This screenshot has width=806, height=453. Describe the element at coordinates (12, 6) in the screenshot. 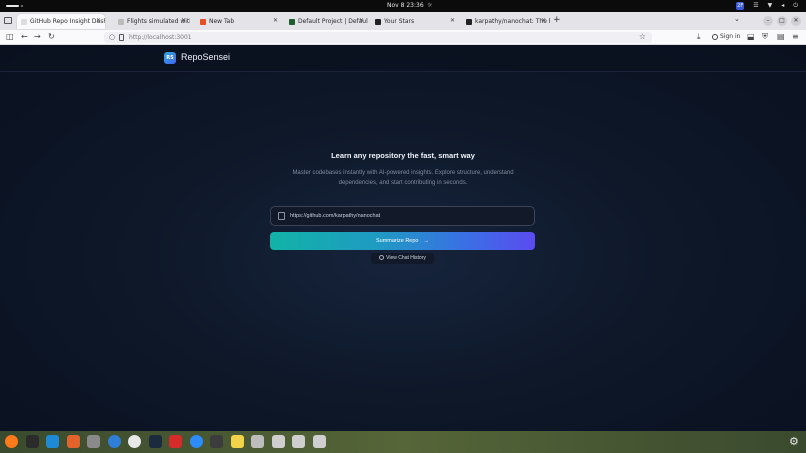

I see `activities-indicator` at that location.